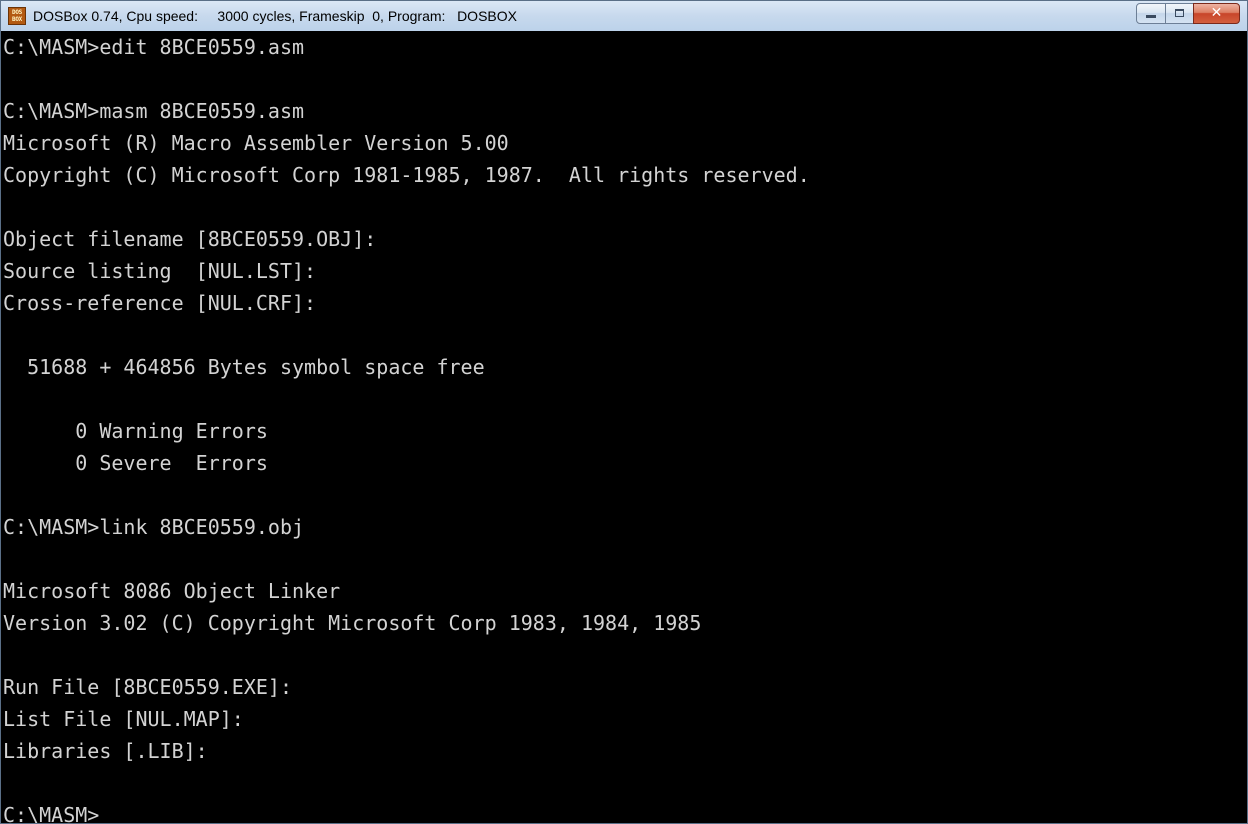  I want to click on minimize-icon, so click(1151, 16).